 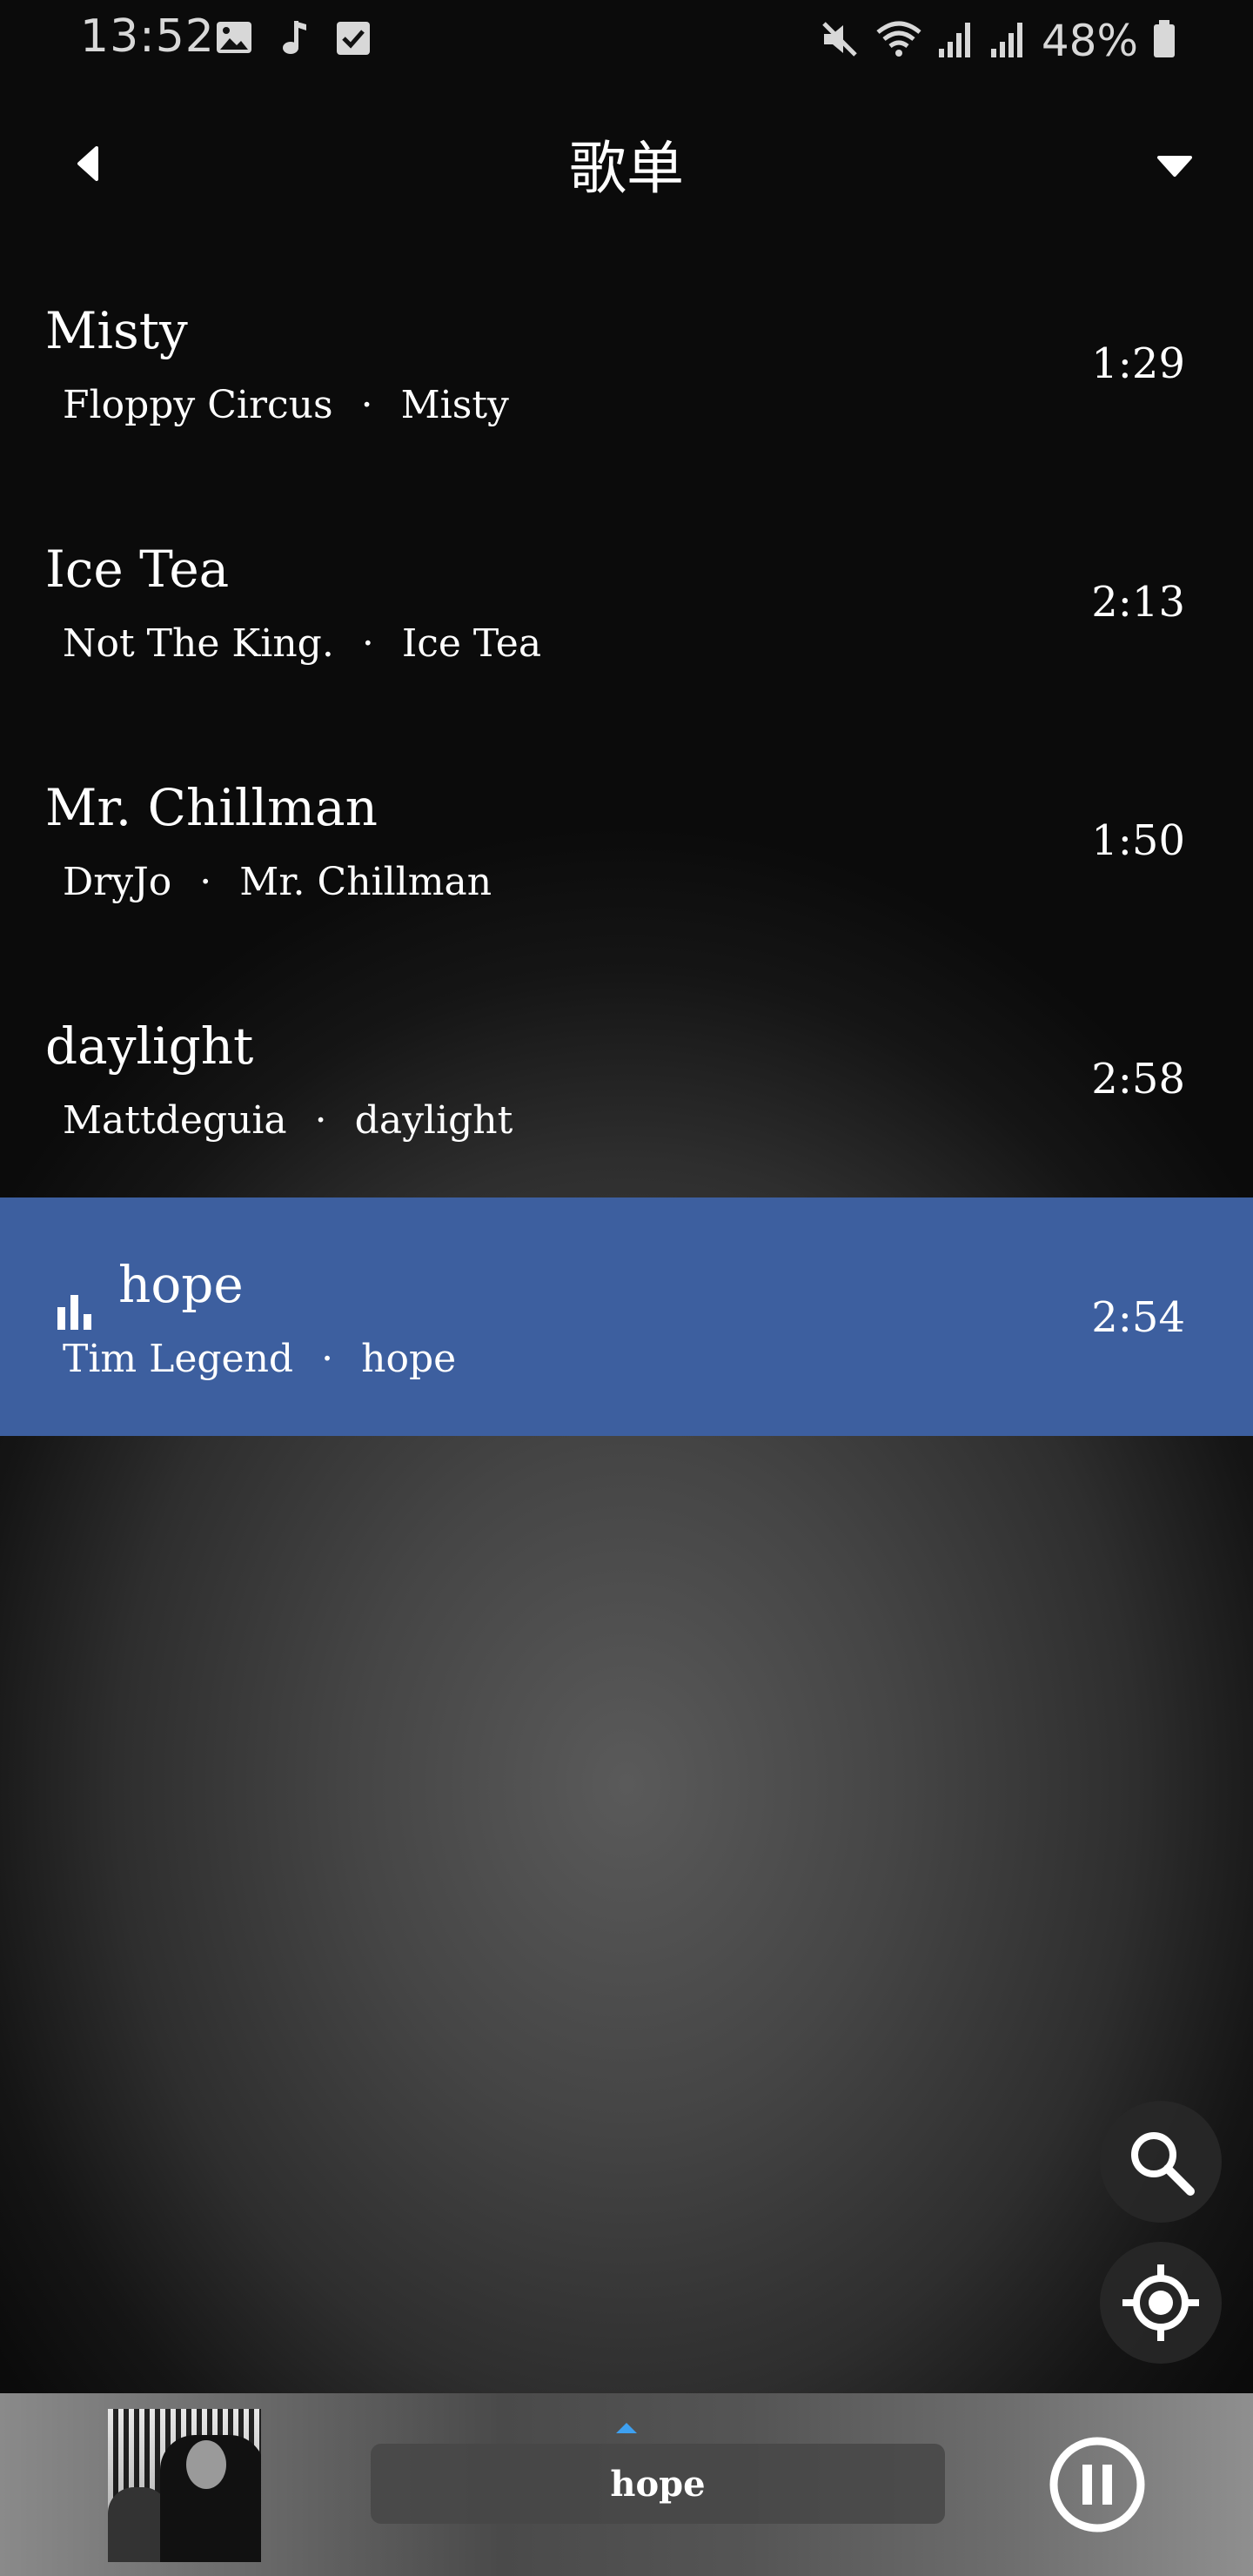 I want to click on image-icon, so click(x=234, y=39).